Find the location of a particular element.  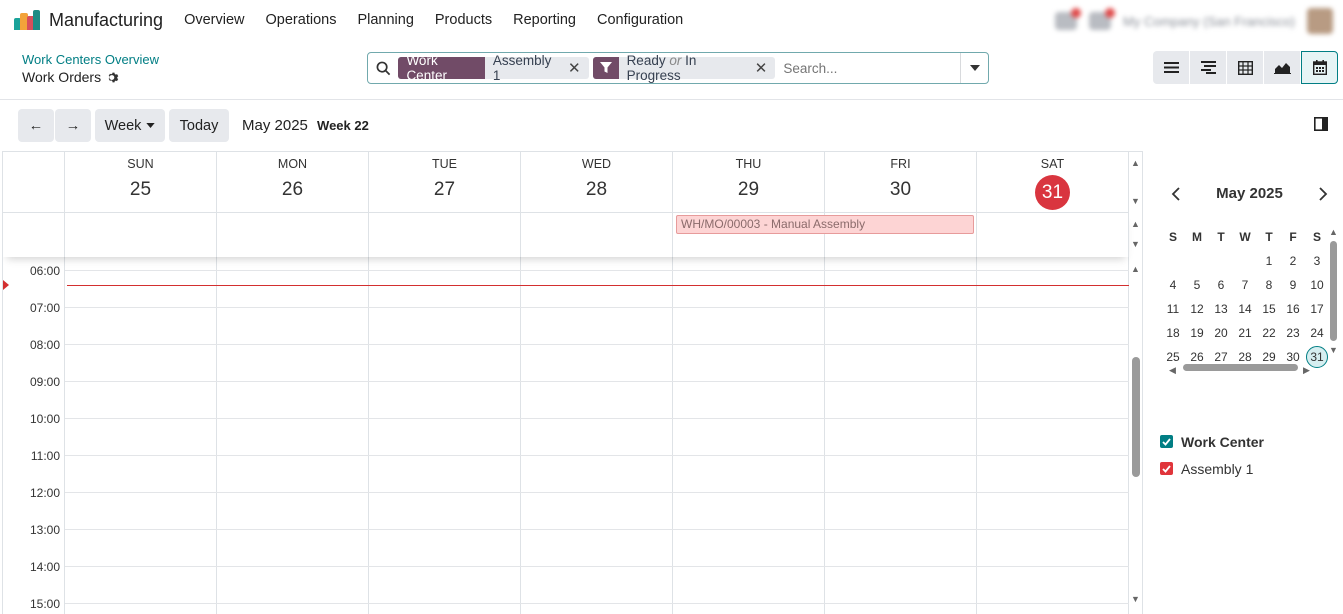

list-view-button is located at coordinates (1171, 67).